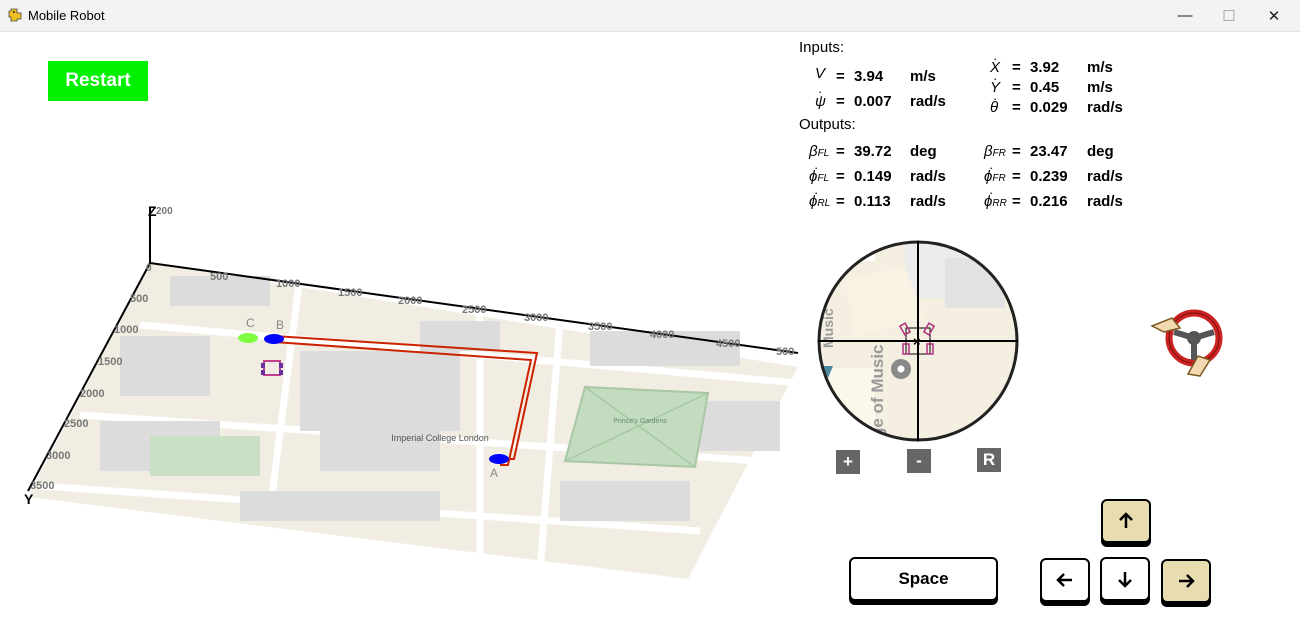 The image size is (1300, 631). Describe the element at coordinates (662, 335) in the screenshot. I see `x-tick: 4000` at that location.